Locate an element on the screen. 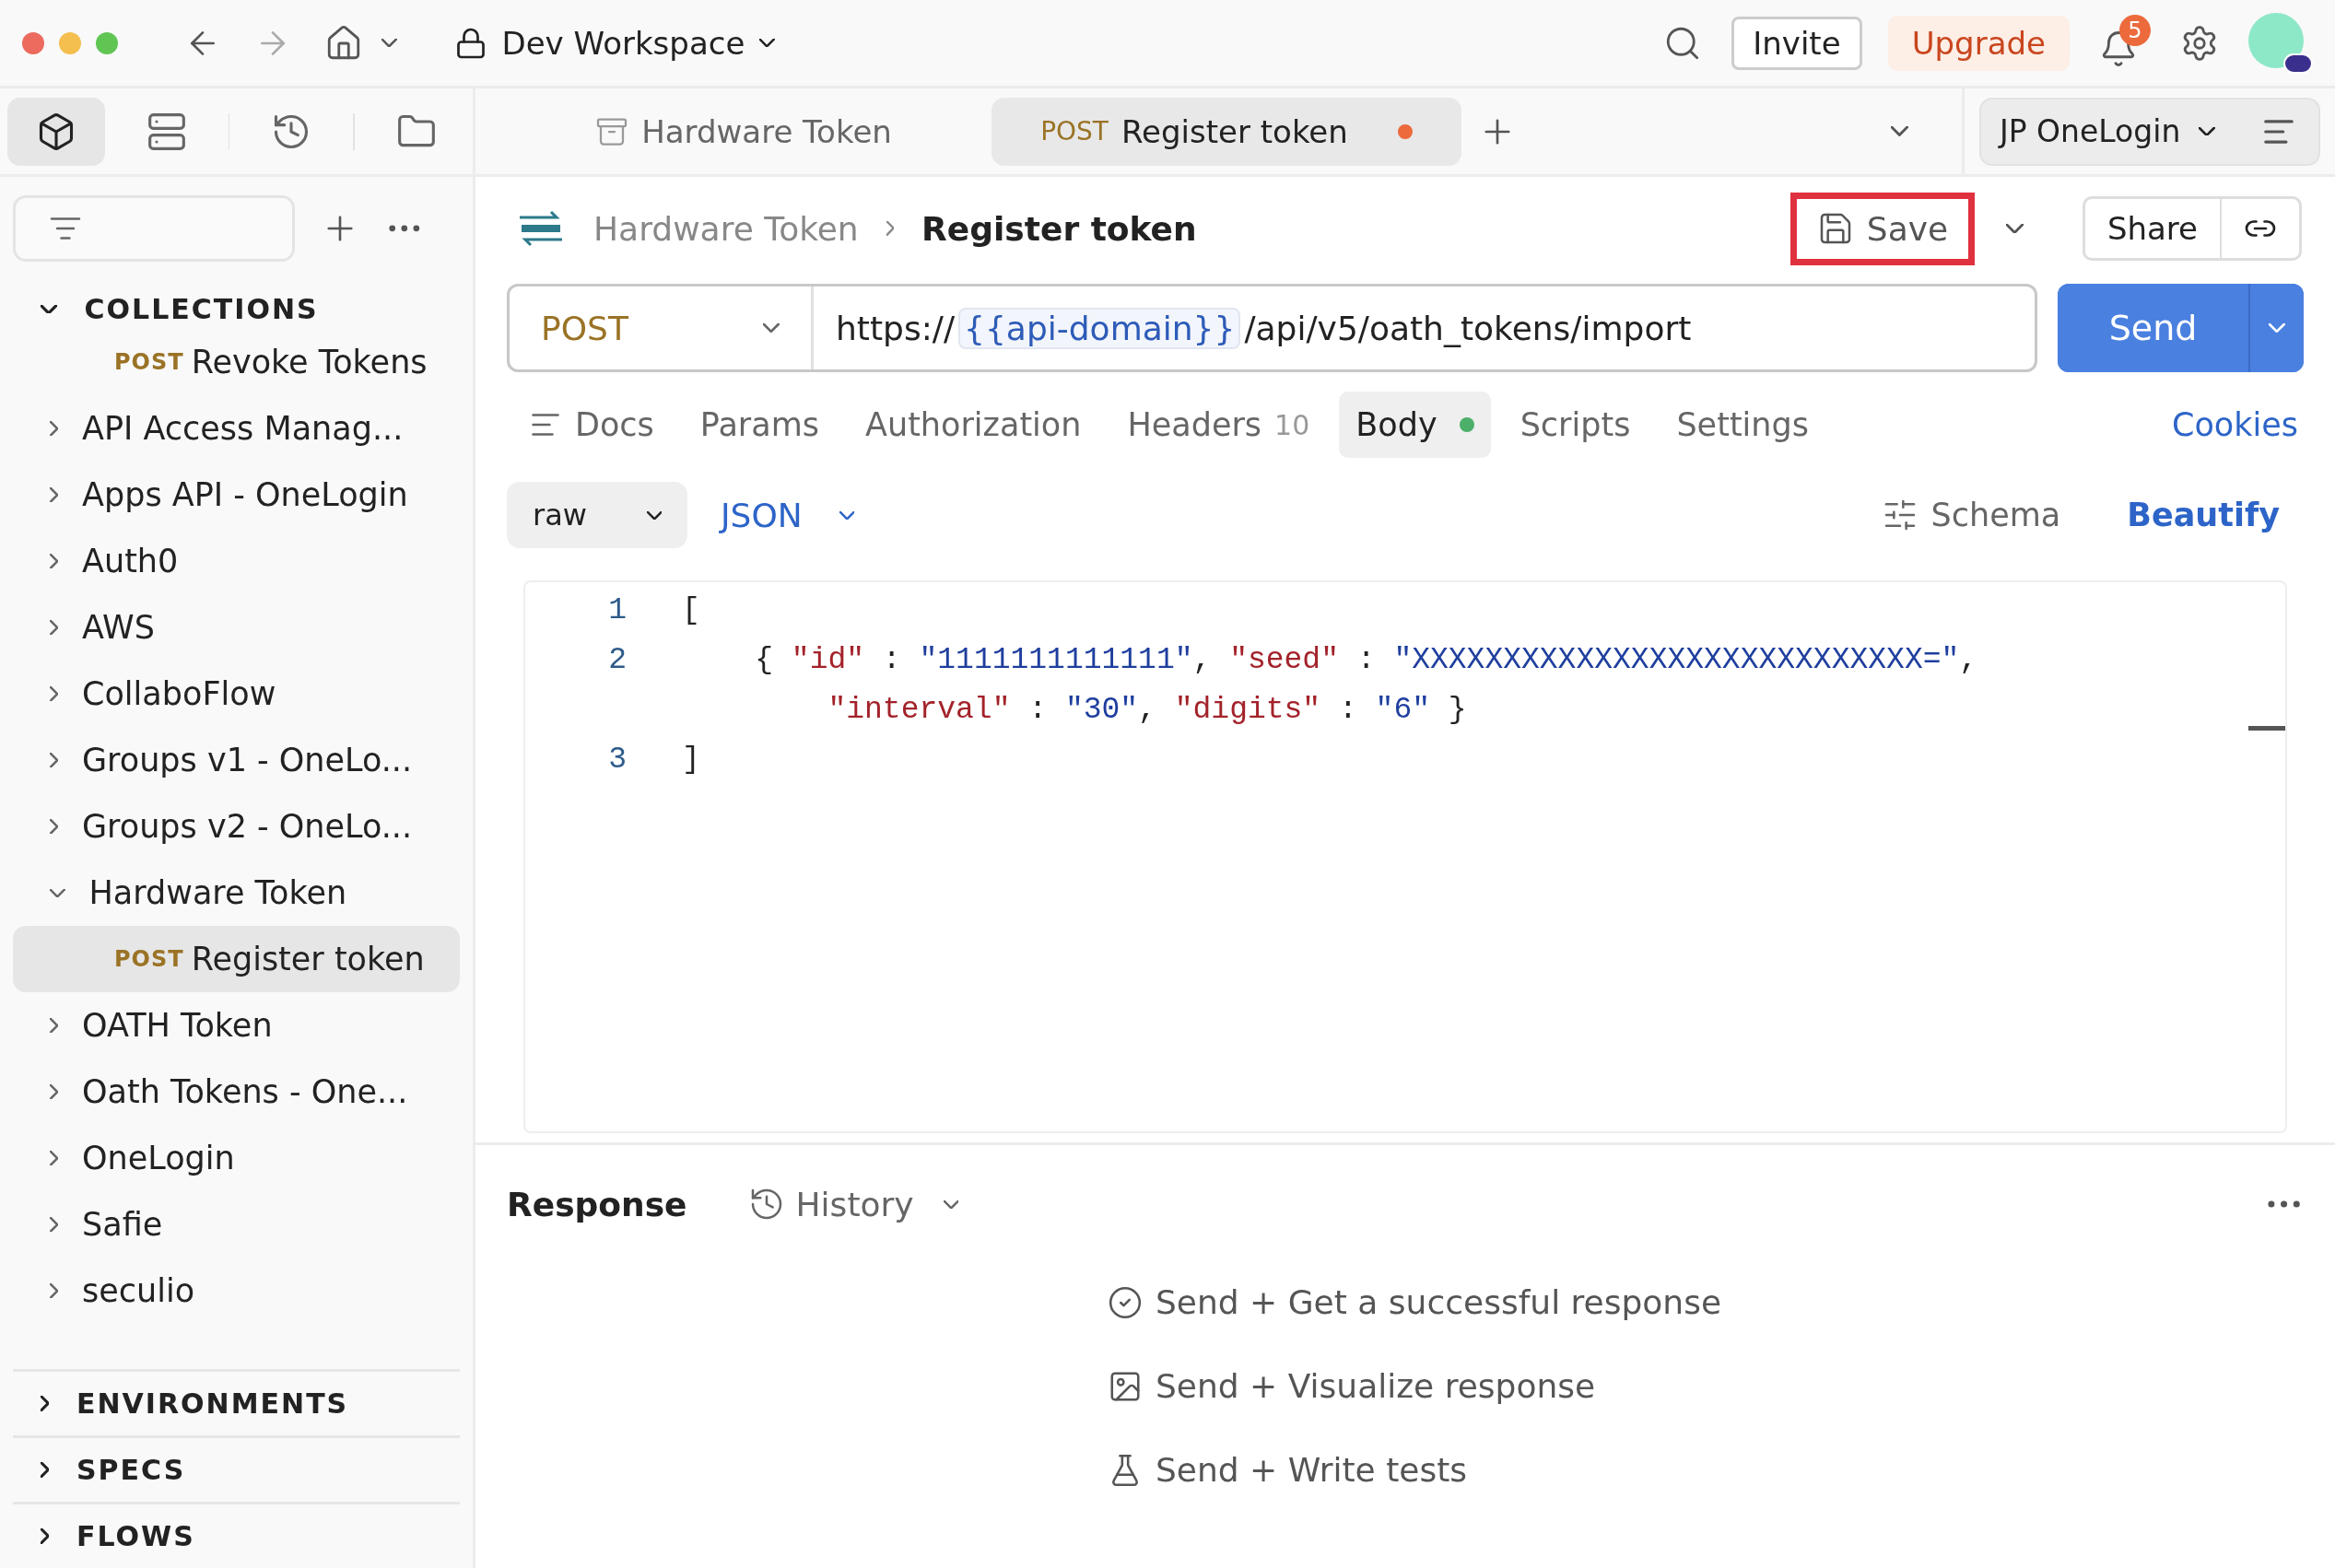 The width and height of the screenshot is (2335, 1568). avatar is located at coordinates (2280, 43).